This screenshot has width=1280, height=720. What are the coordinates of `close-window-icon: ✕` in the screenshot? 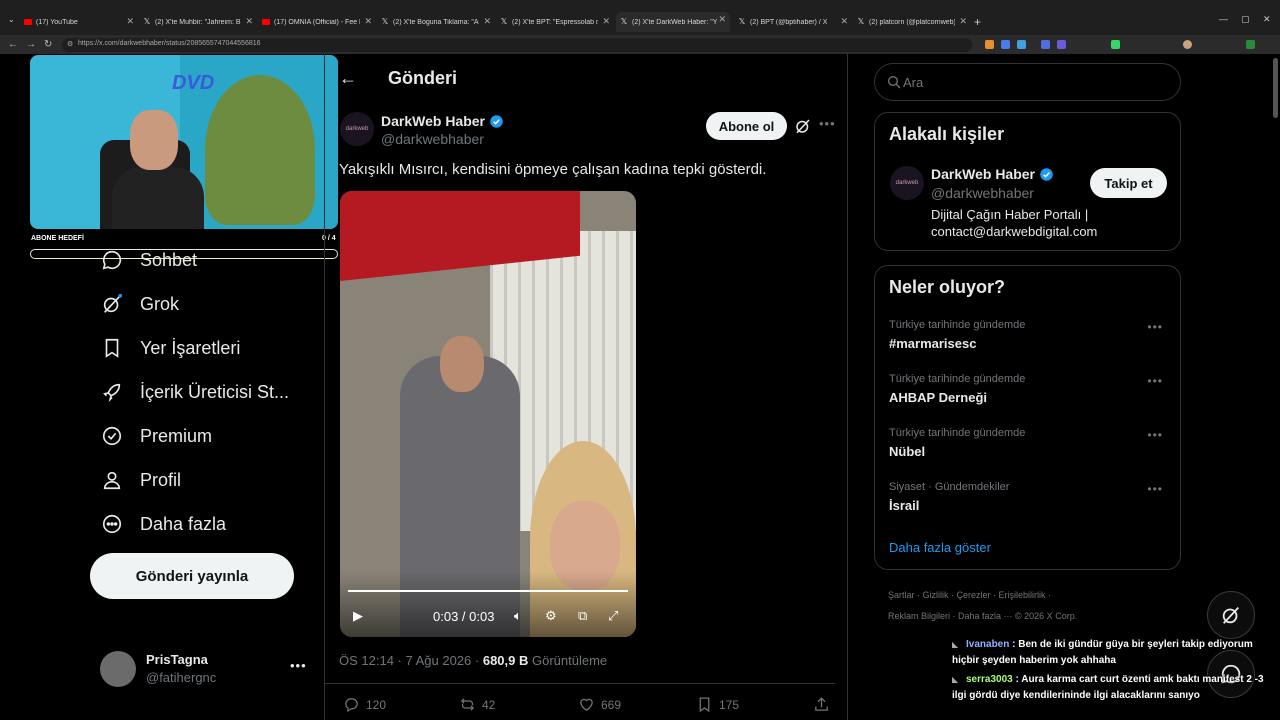 It's located at (1267, 19).